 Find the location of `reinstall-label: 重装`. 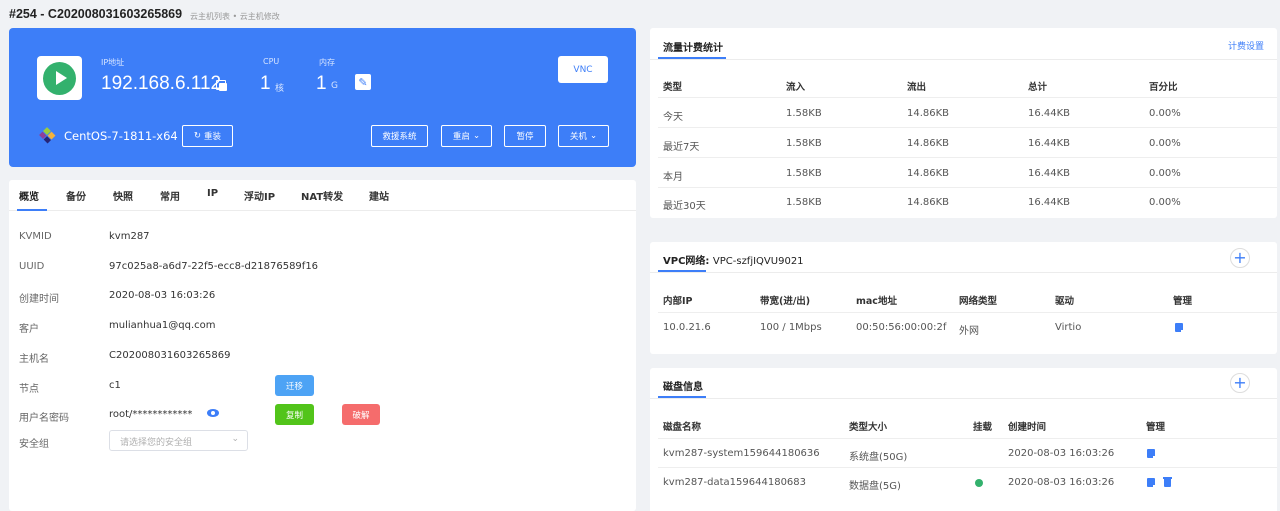

reinstall-label: 重装 is located at coordinates (213, 137).